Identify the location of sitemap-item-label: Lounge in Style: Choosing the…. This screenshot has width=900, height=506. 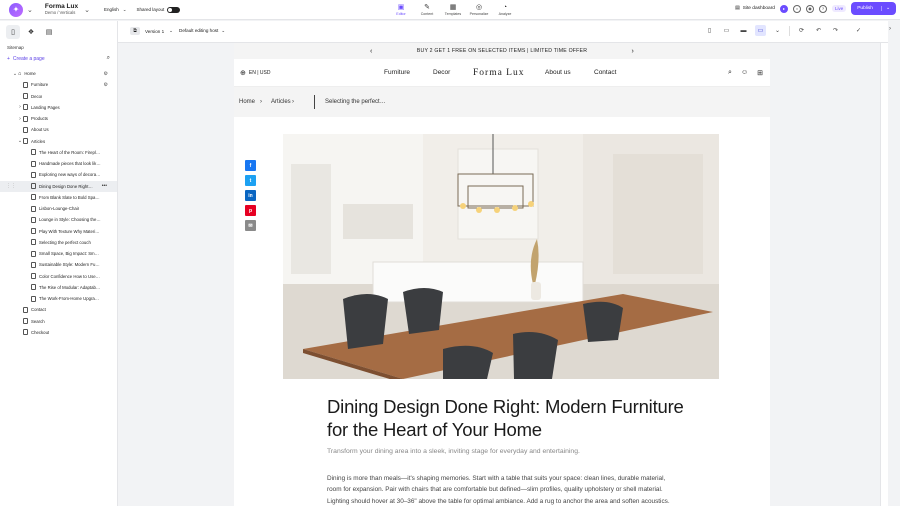
(70, 220).